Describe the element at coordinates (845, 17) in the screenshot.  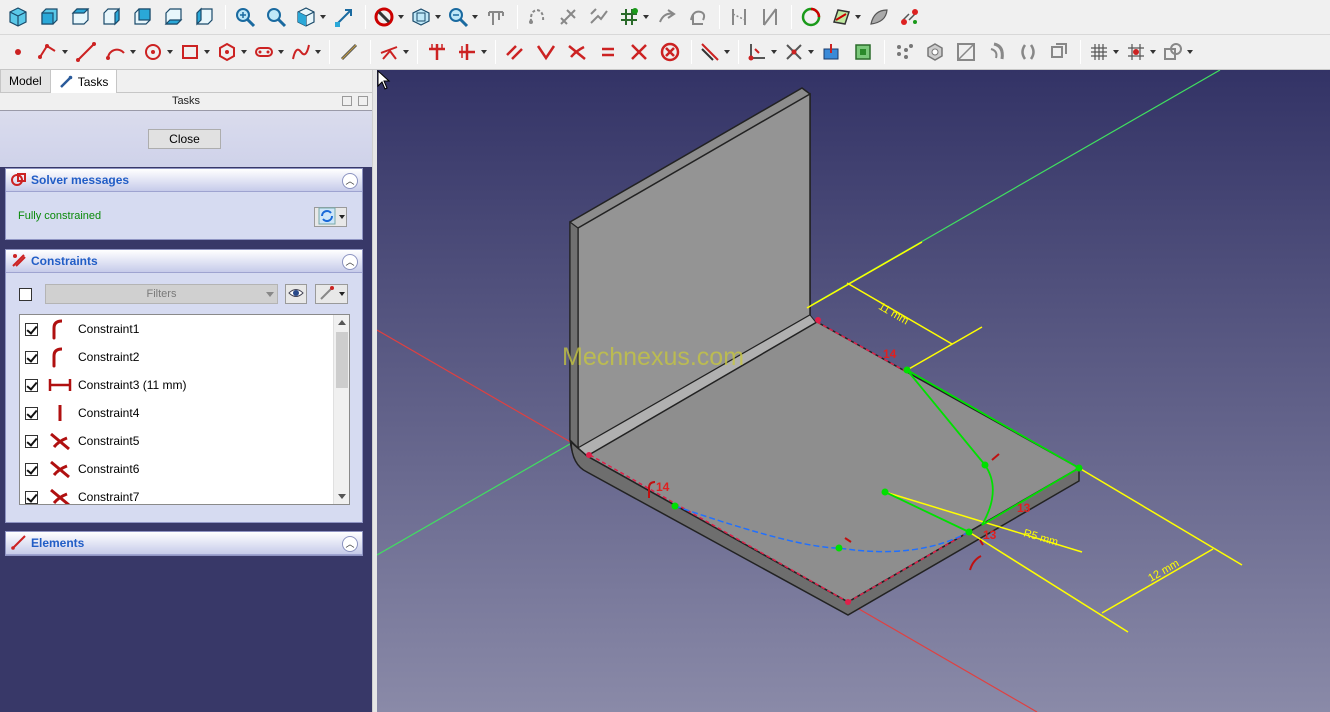
I see `map-sketch-icon` at that location.